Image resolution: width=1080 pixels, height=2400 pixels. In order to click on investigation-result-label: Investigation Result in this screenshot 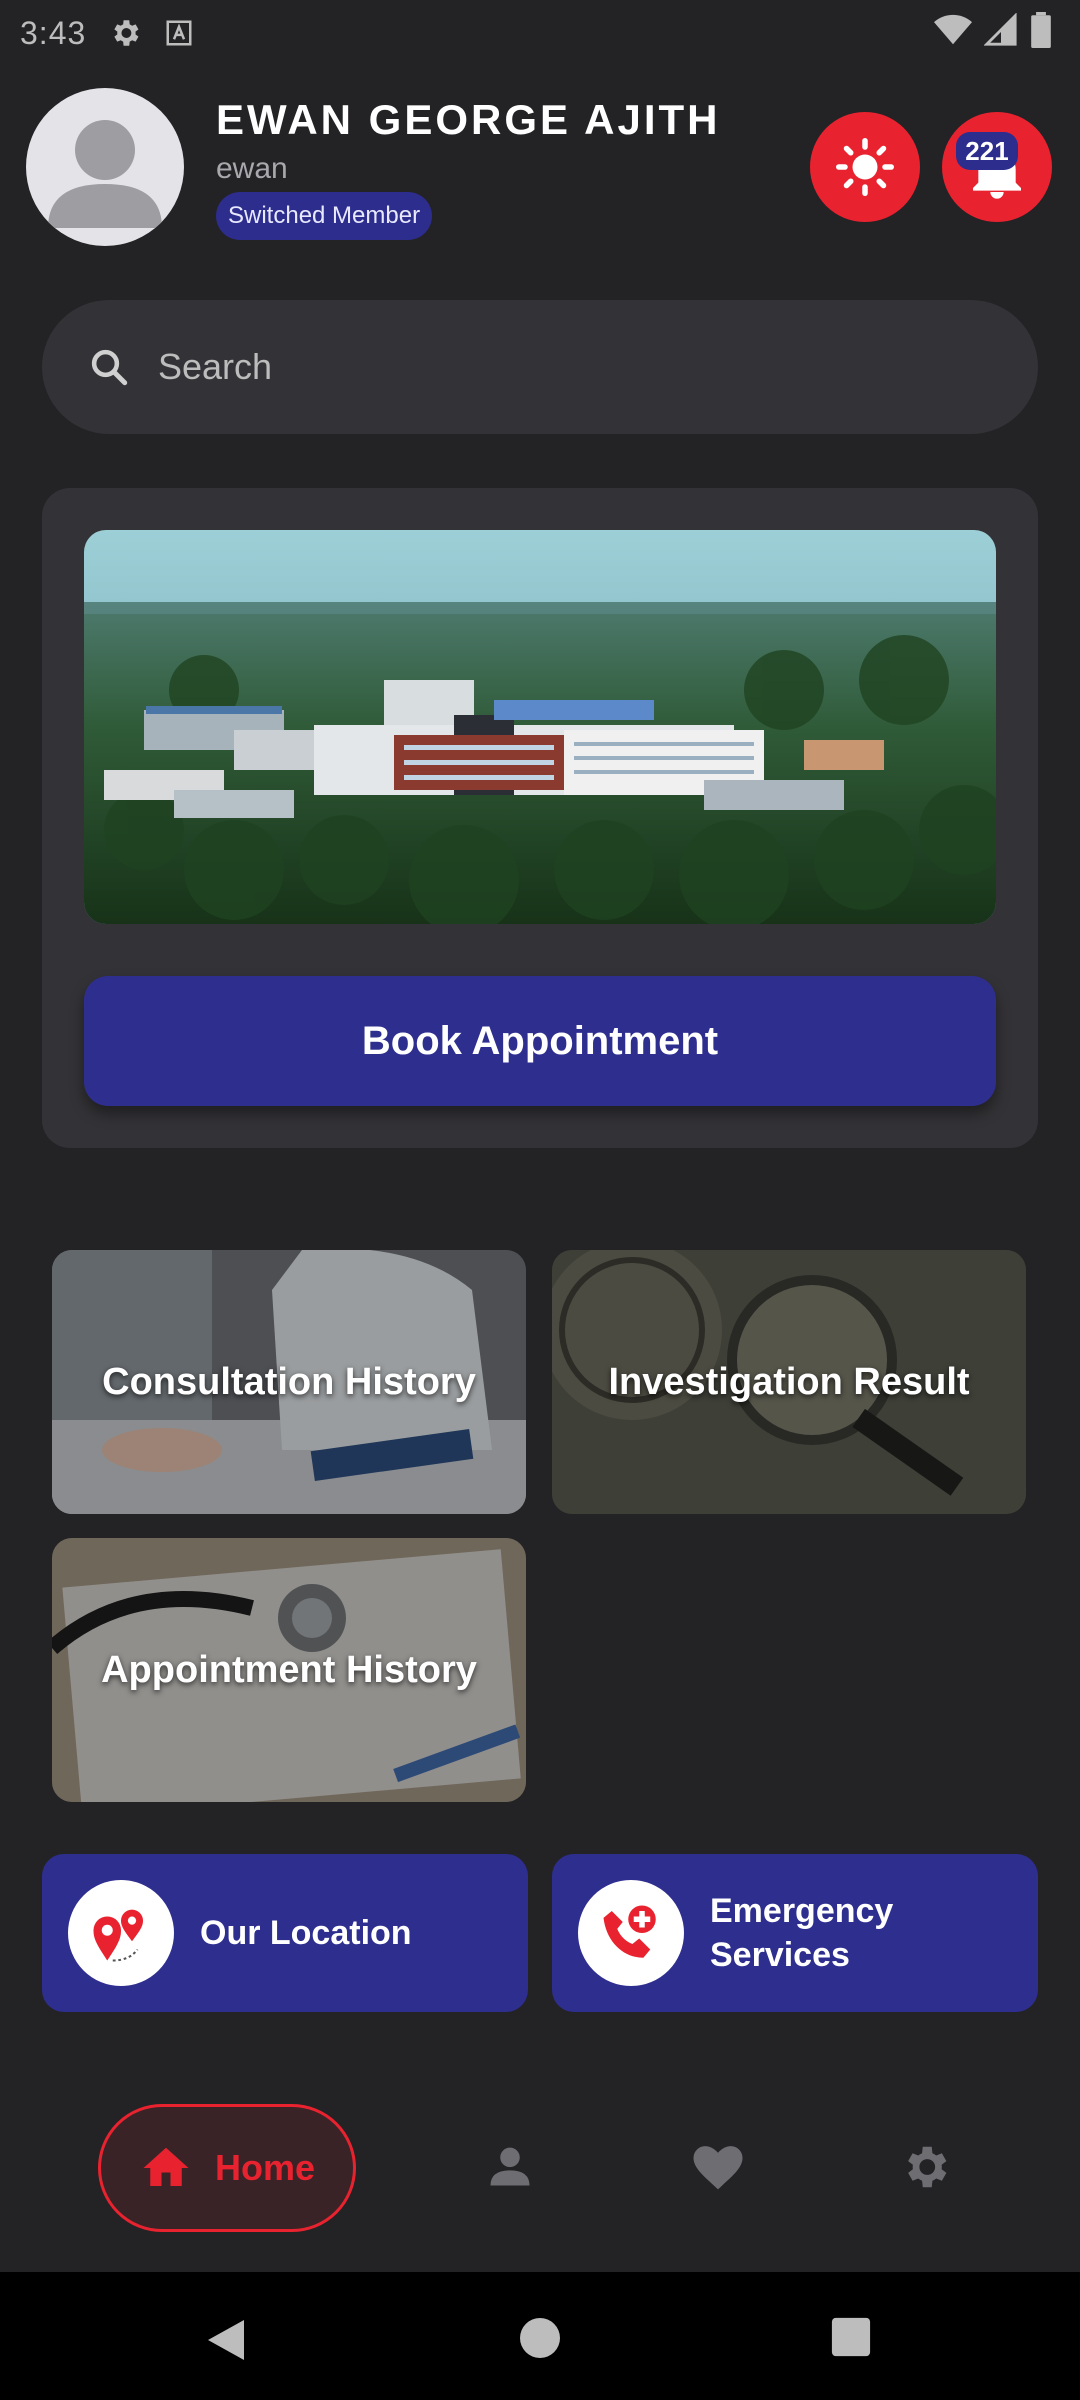, I will do `click(789, 1382)`.